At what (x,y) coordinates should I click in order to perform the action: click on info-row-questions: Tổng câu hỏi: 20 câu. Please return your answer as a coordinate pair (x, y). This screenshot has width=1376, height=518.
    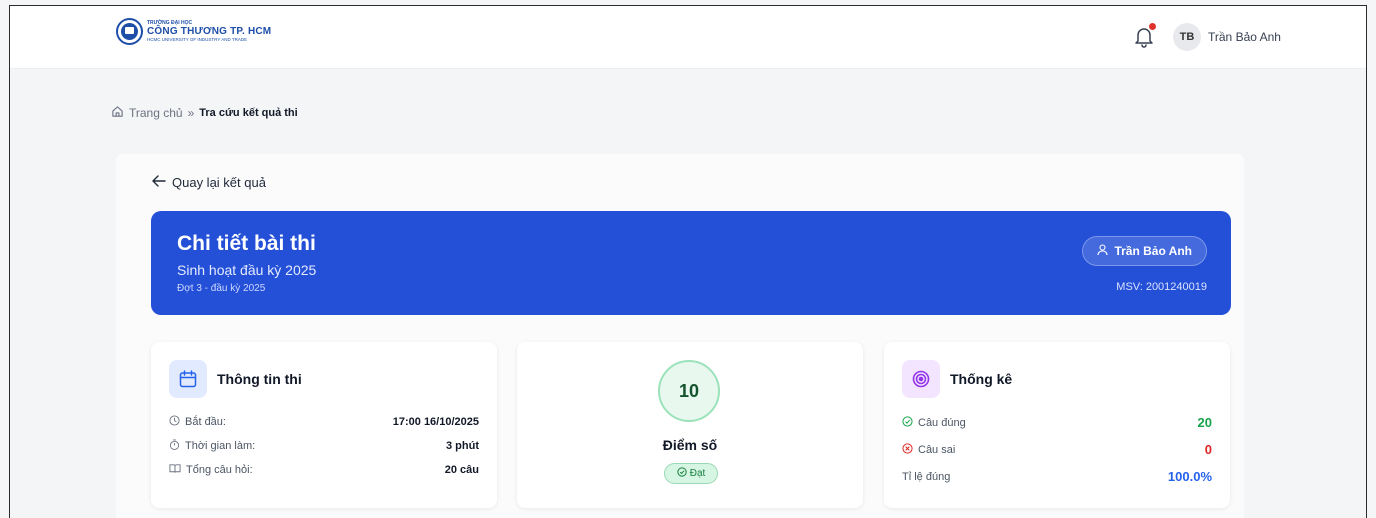
    Looking at the image, I should click on (324, 470).